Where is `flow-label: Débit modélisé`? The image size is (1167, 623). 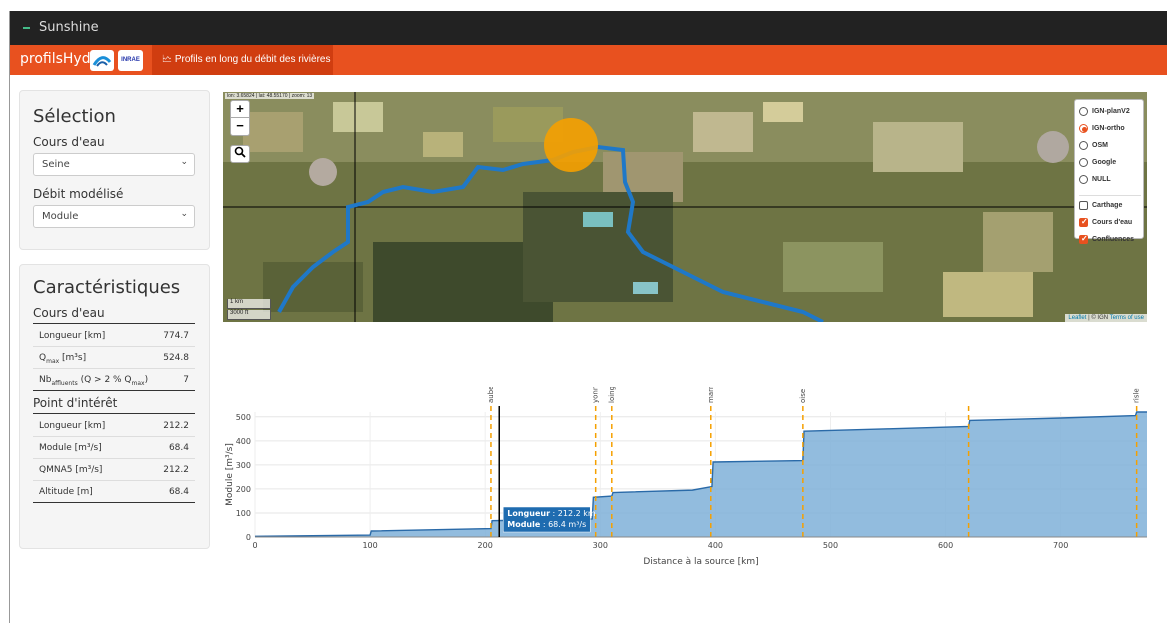 flow-label: Débit modélisé is located at coordinates (78, 194).